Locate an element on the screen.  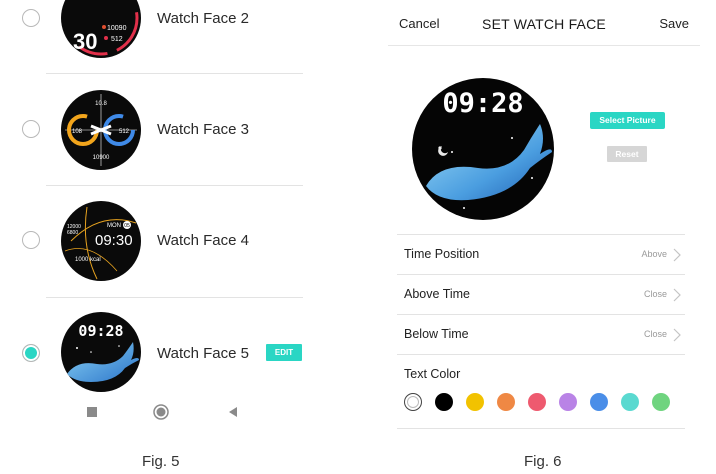
watch-face-row-5: 09:28 Watch Face 5 EDIT is located at coordinates (152, 354).